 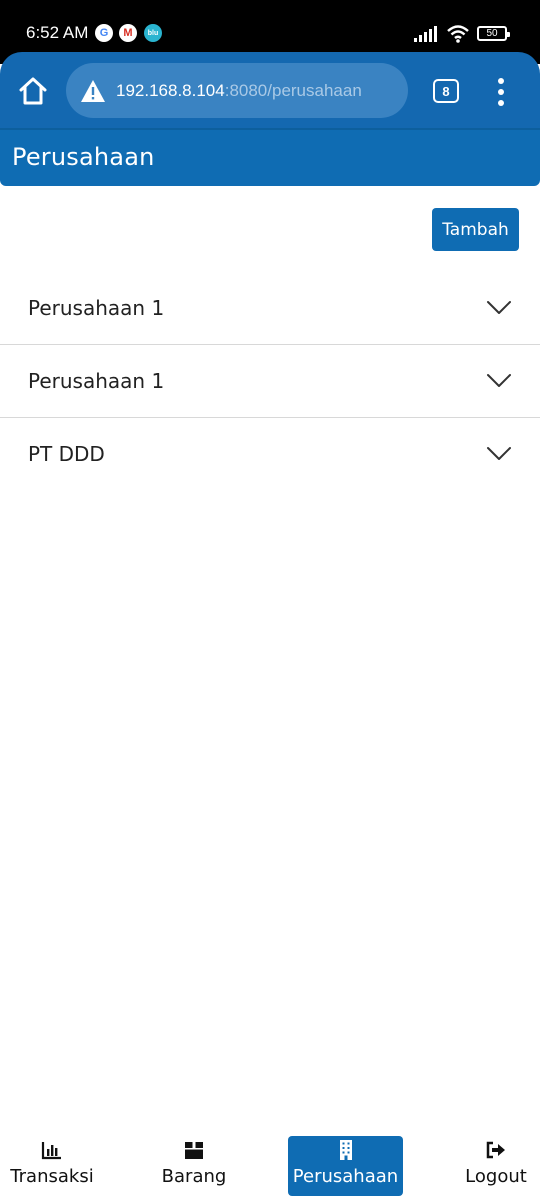 I want to click on signal-icon, so click(x=425, y=34).